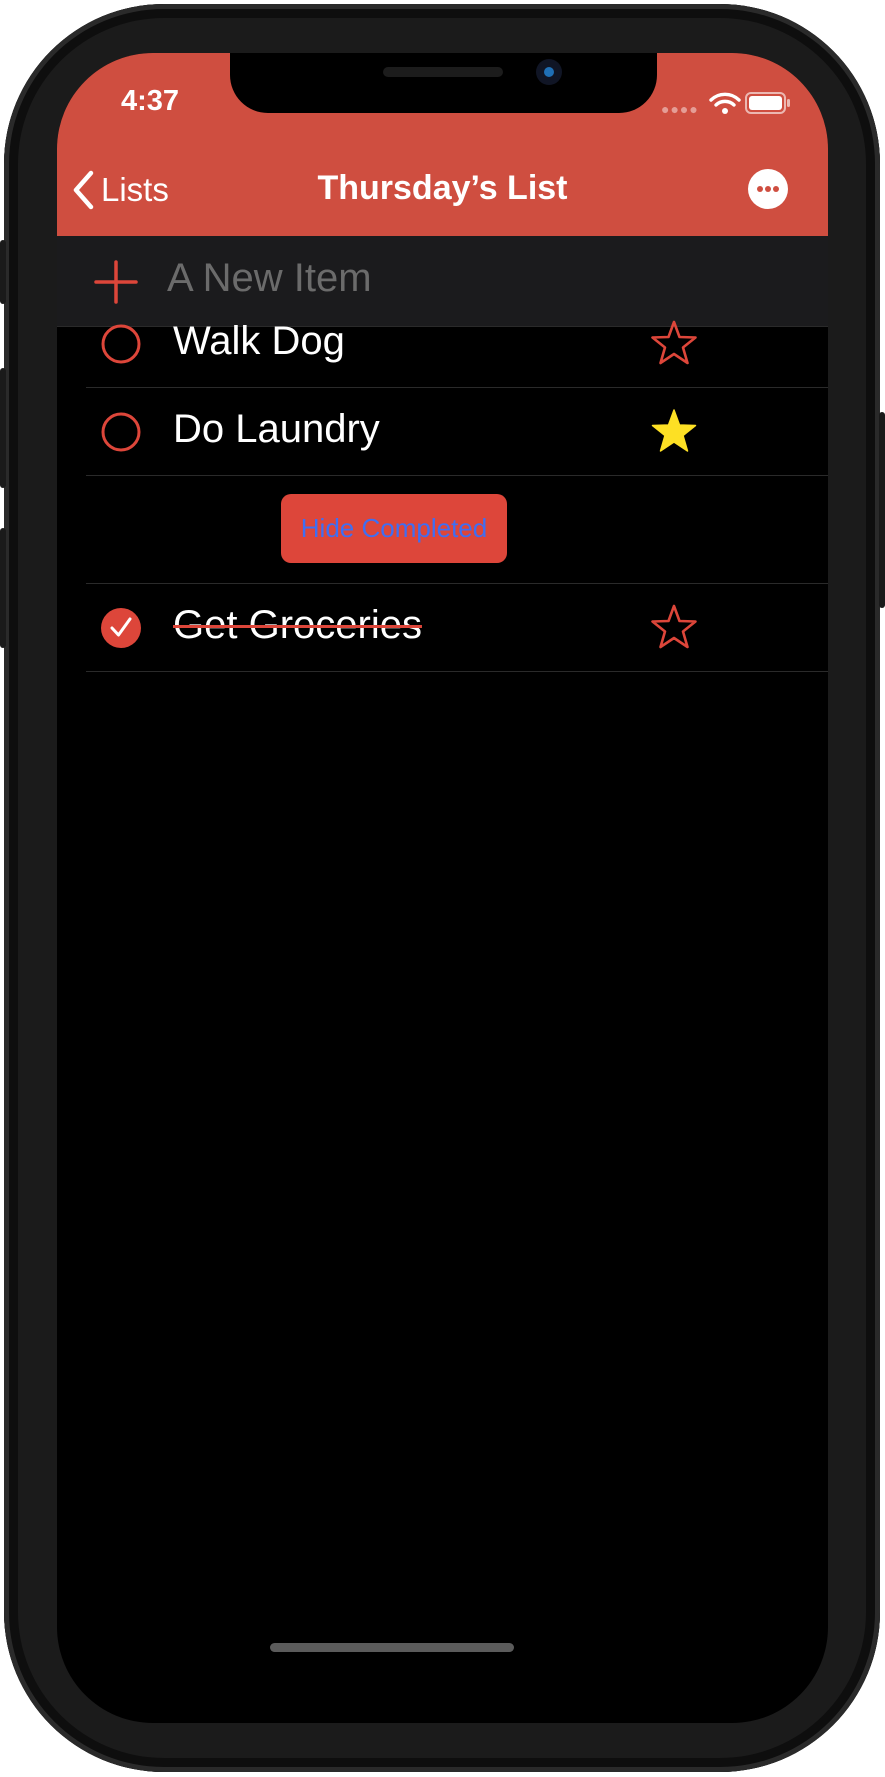 The width and height of the screenshot is (885, 1777). Describe the element at coordinates (767, 103) in the screenshot. I see `battery-icon` at that location.